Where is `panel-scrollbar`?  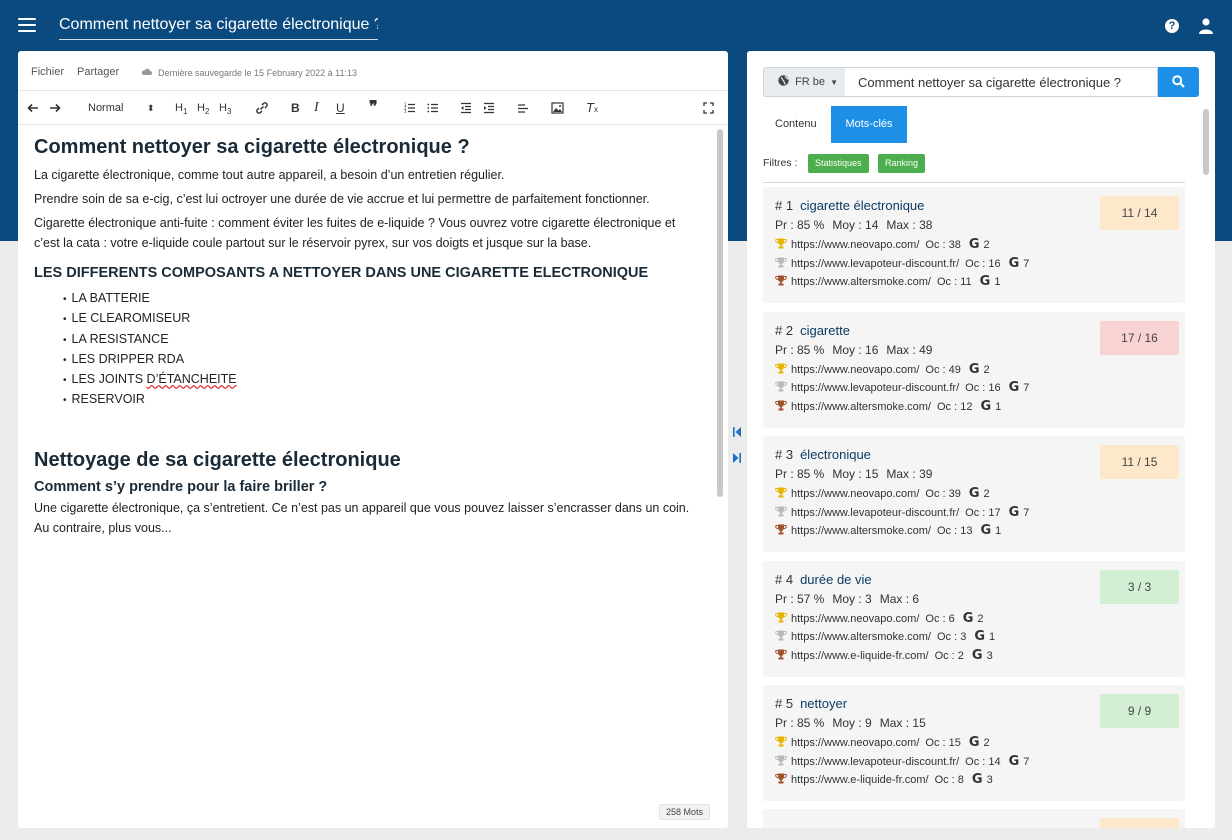 panel-scrollbar is located at coordinates (1206, 142).